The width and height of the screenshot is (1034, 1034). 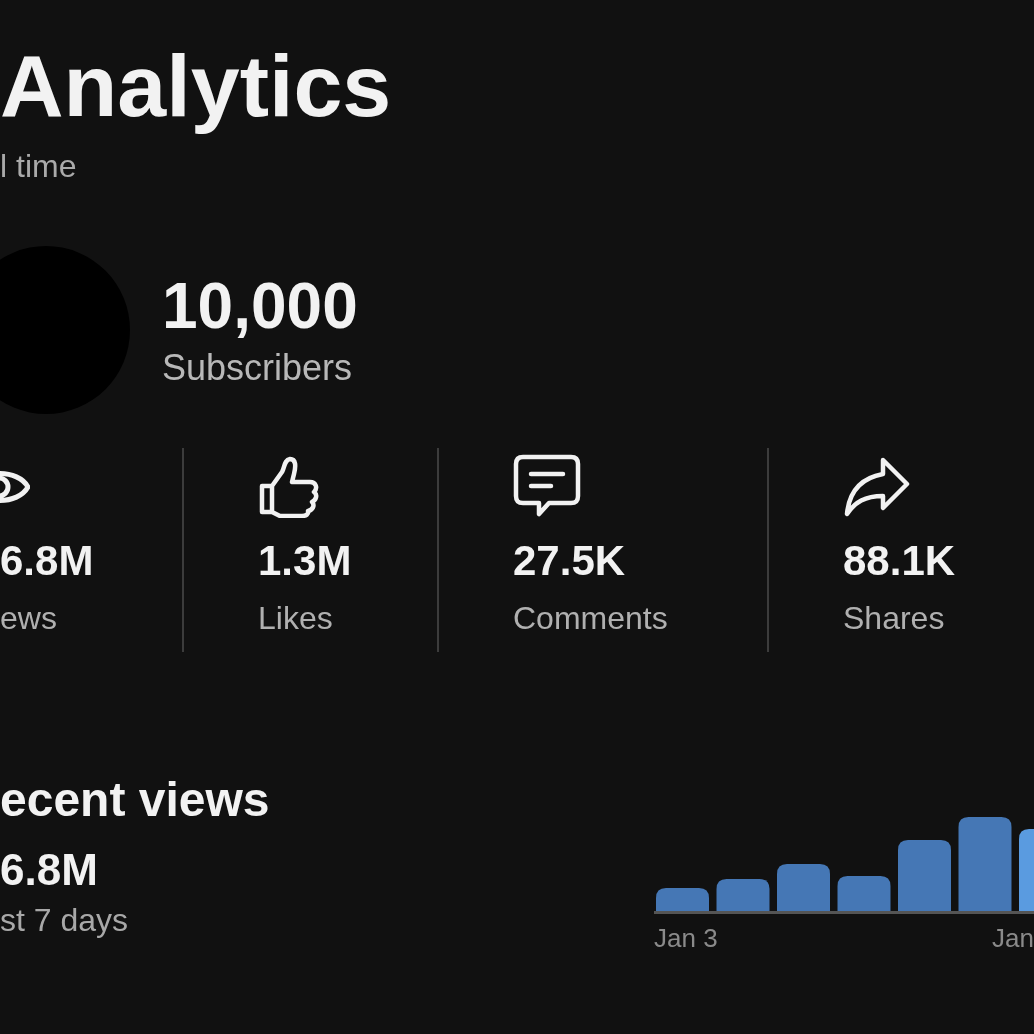 What do you see at coordinates (894, 618) in the screenshot?
I see `stat-label: Shares` at bounding box center [894, 618].